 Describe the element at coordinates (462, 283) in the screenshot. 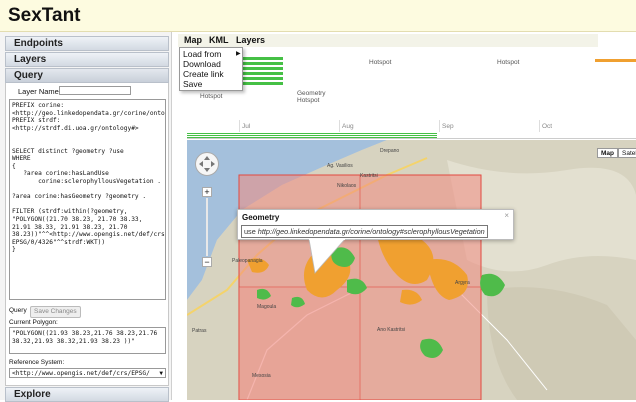

I see `place-label: Argyra` at that location.